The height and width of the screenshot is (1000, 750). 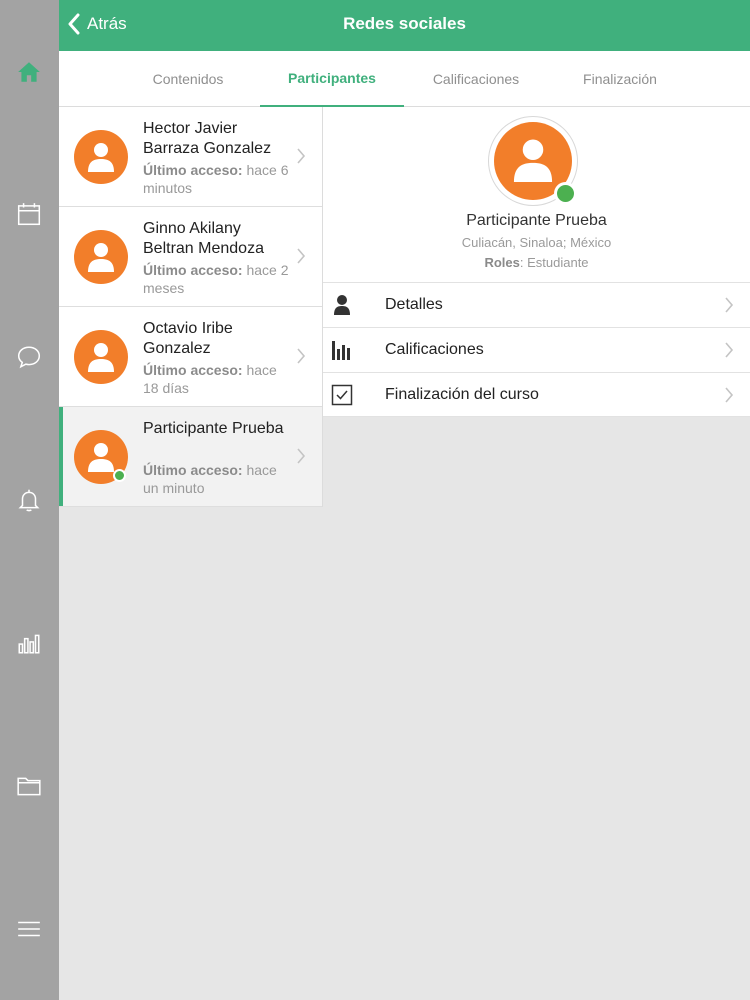 What do you see at coordinates (207, 138) in the screenshot?
I see `participant-name: Hector Javier Barraza Gonzalez` at bounding box center [207, 138].